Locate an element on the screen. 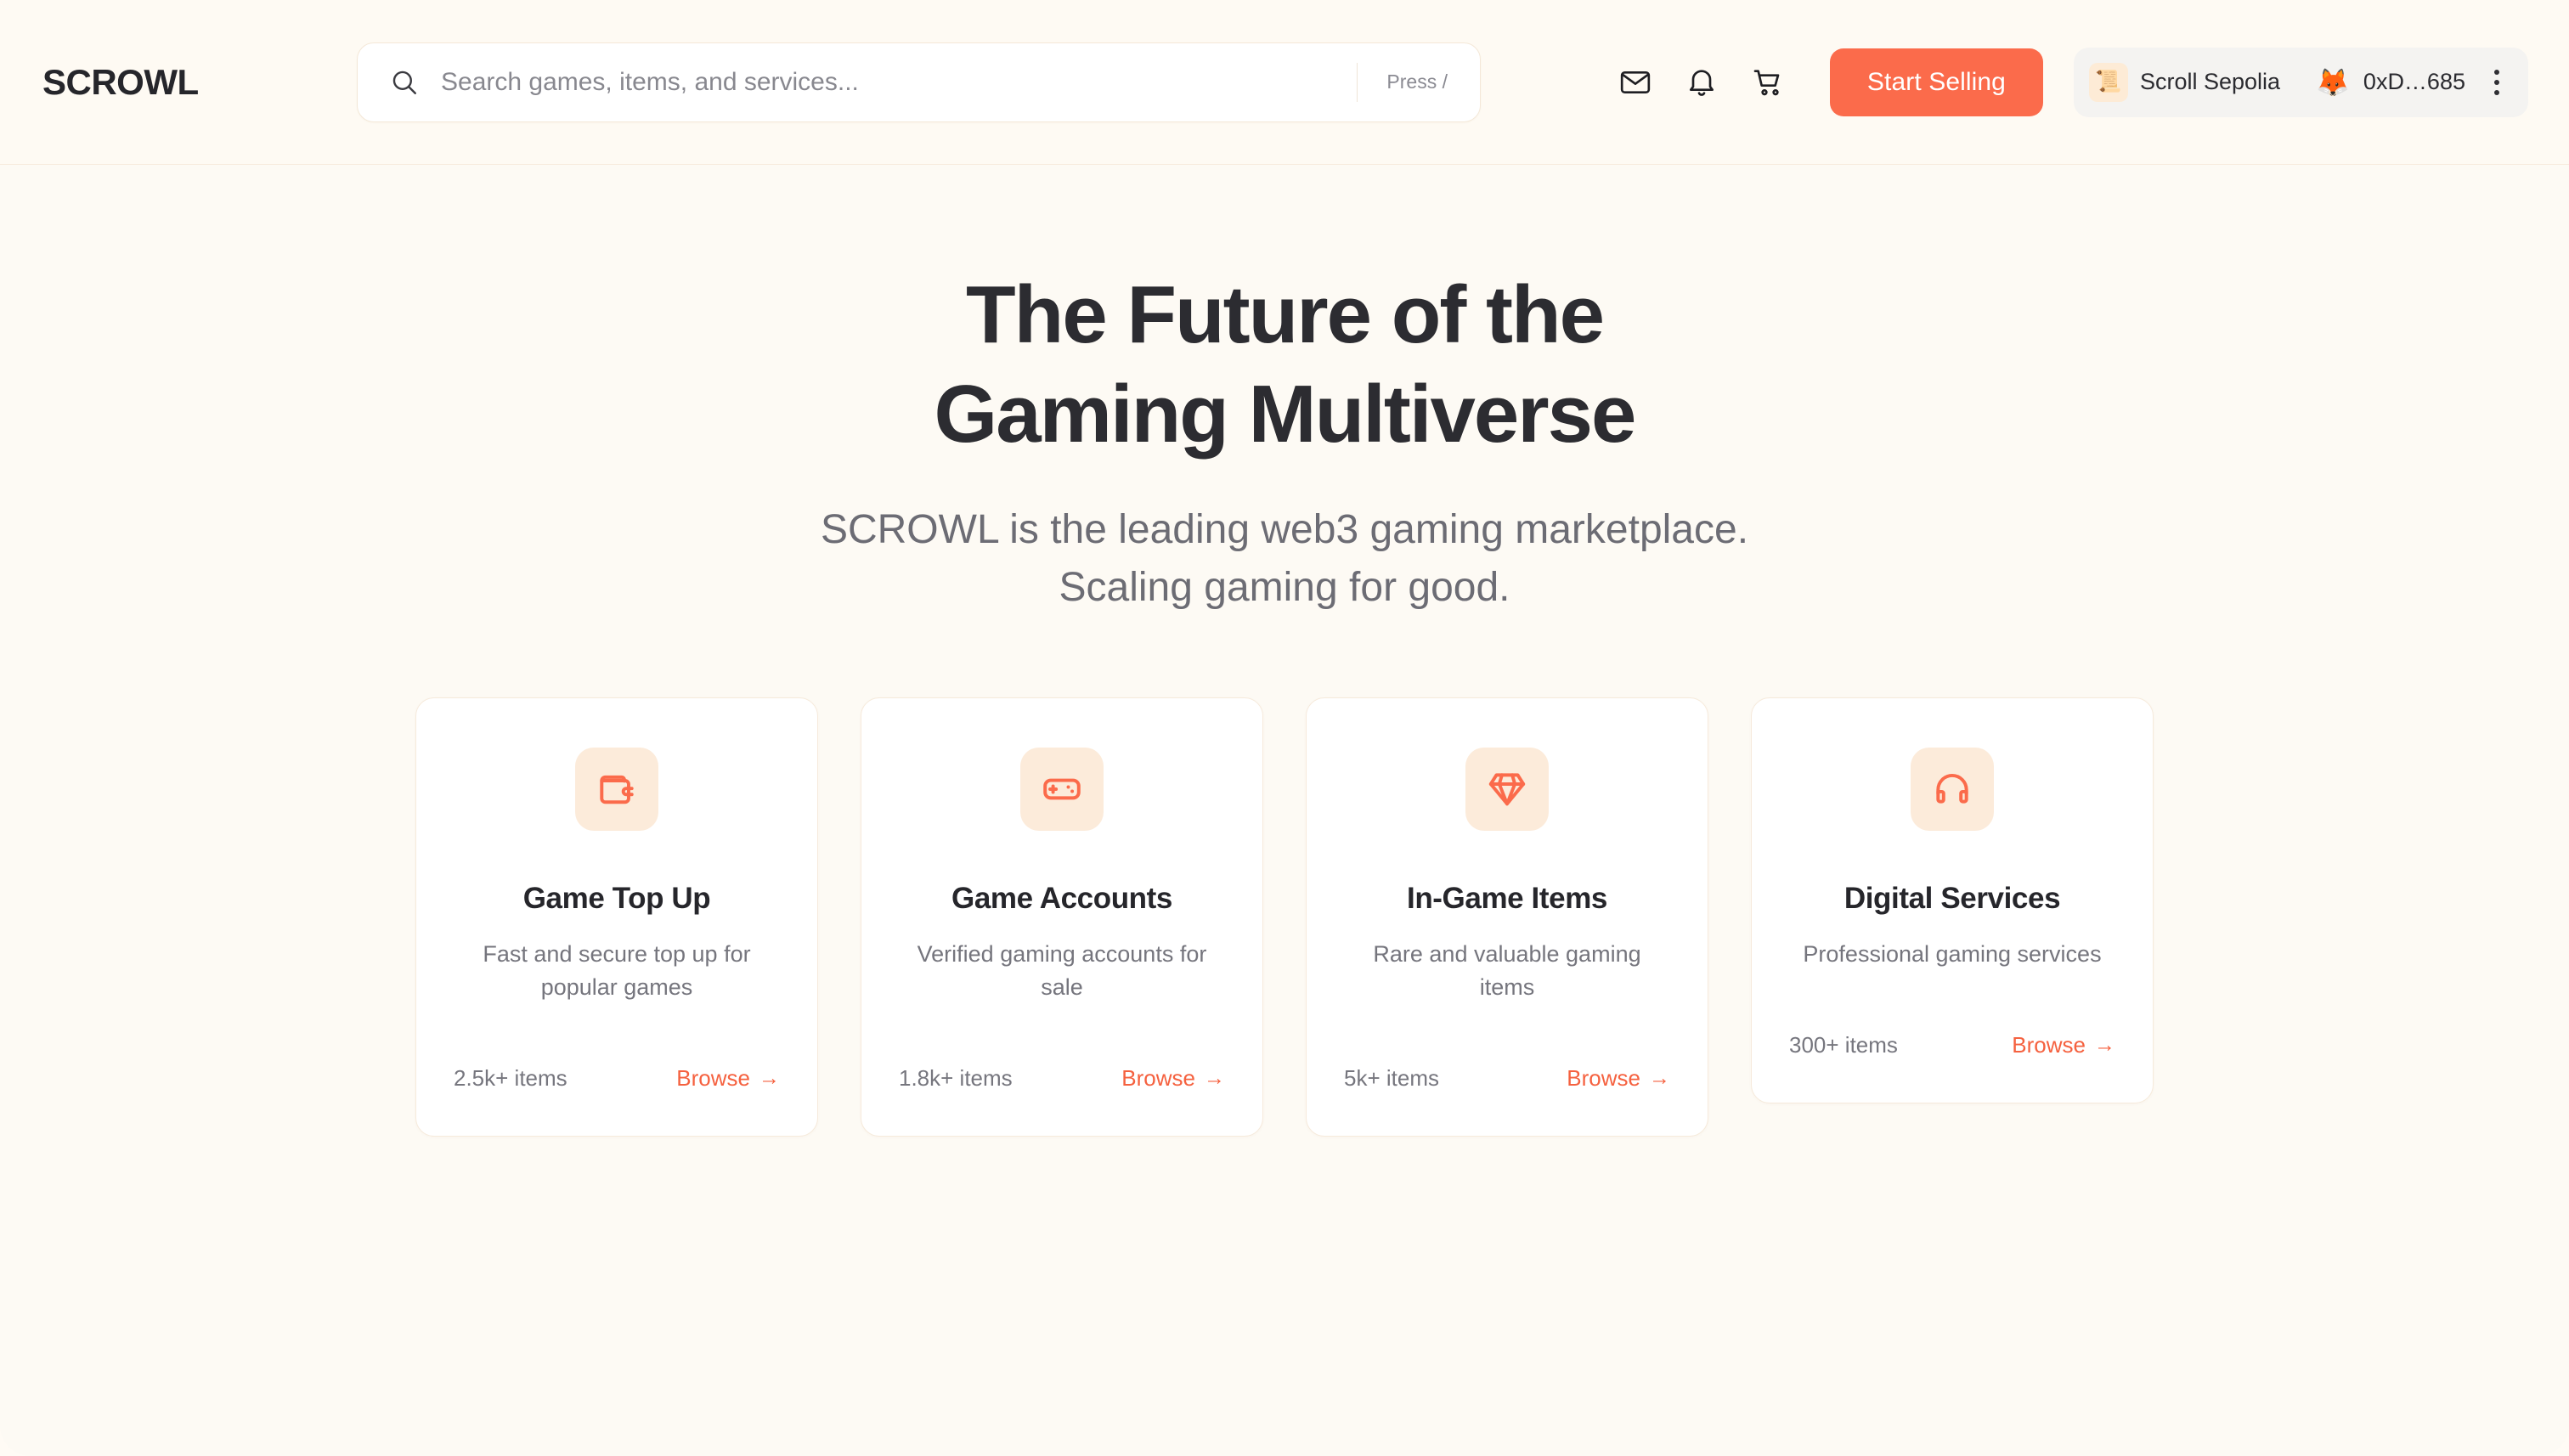  card-item-count: 300+ items is located at coordinates (1844, 1044).